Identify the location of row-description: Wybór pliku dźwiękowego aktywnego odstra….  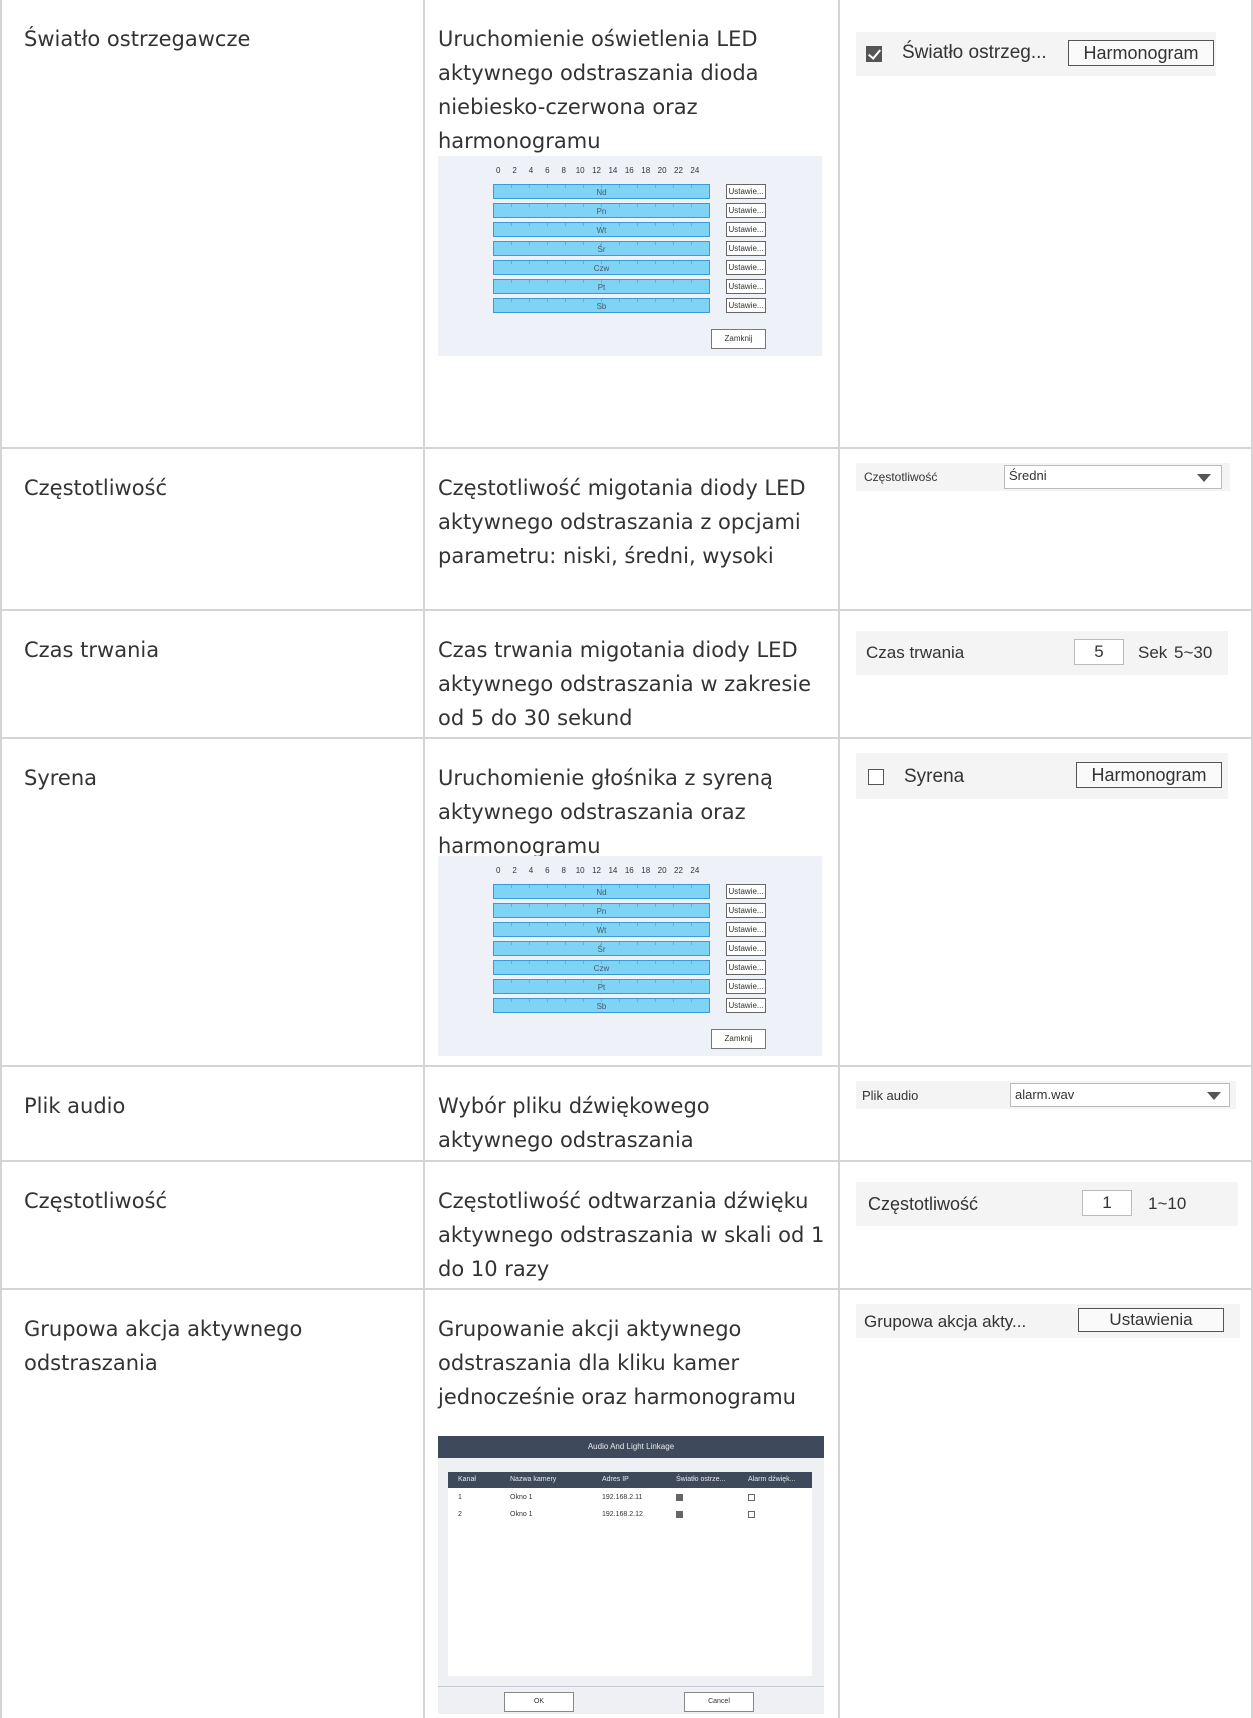
(574, 1123).